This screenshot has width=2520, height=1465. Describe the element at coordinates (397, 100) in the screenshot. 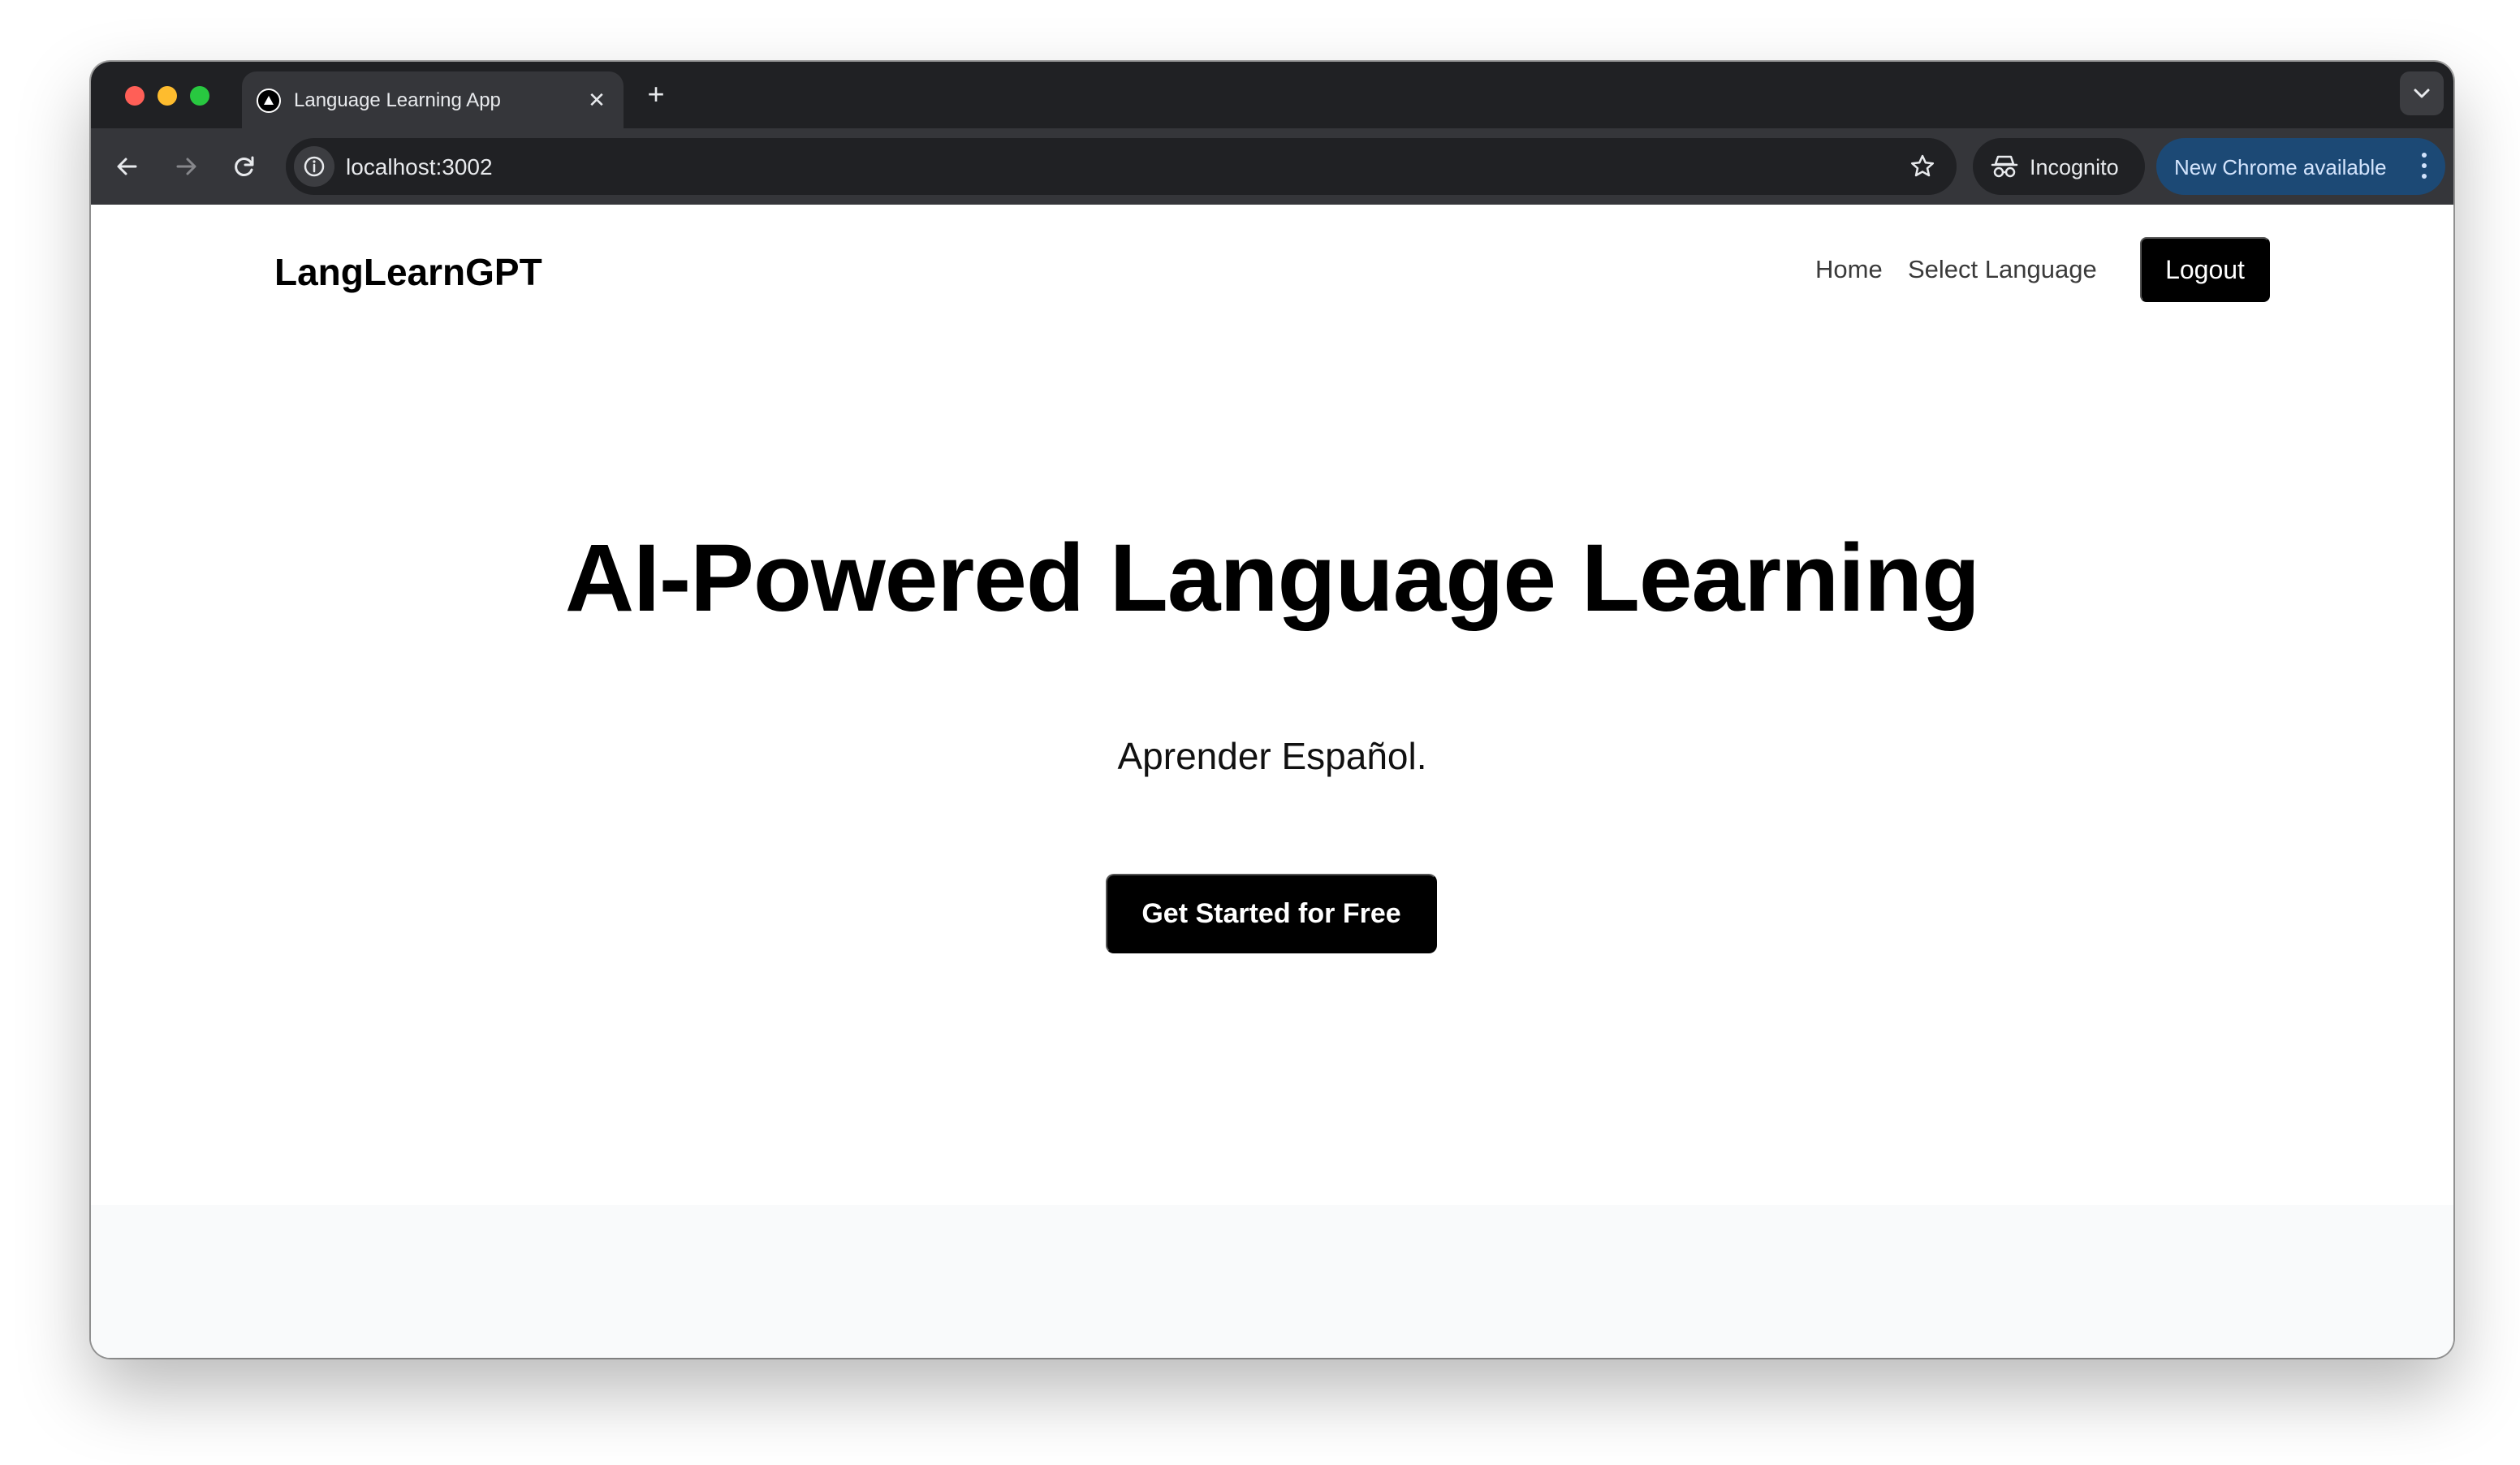

I see `tab-title: Language Learning App` at that location.